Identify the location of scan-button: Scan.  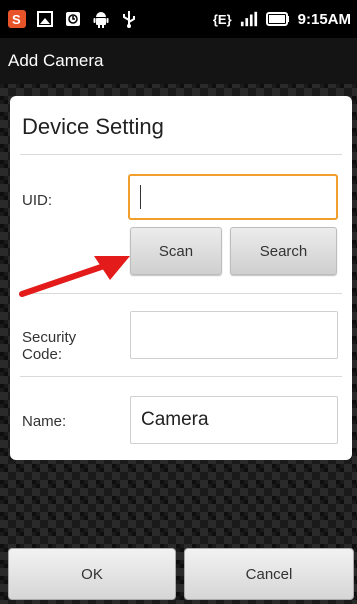
(176, 251).